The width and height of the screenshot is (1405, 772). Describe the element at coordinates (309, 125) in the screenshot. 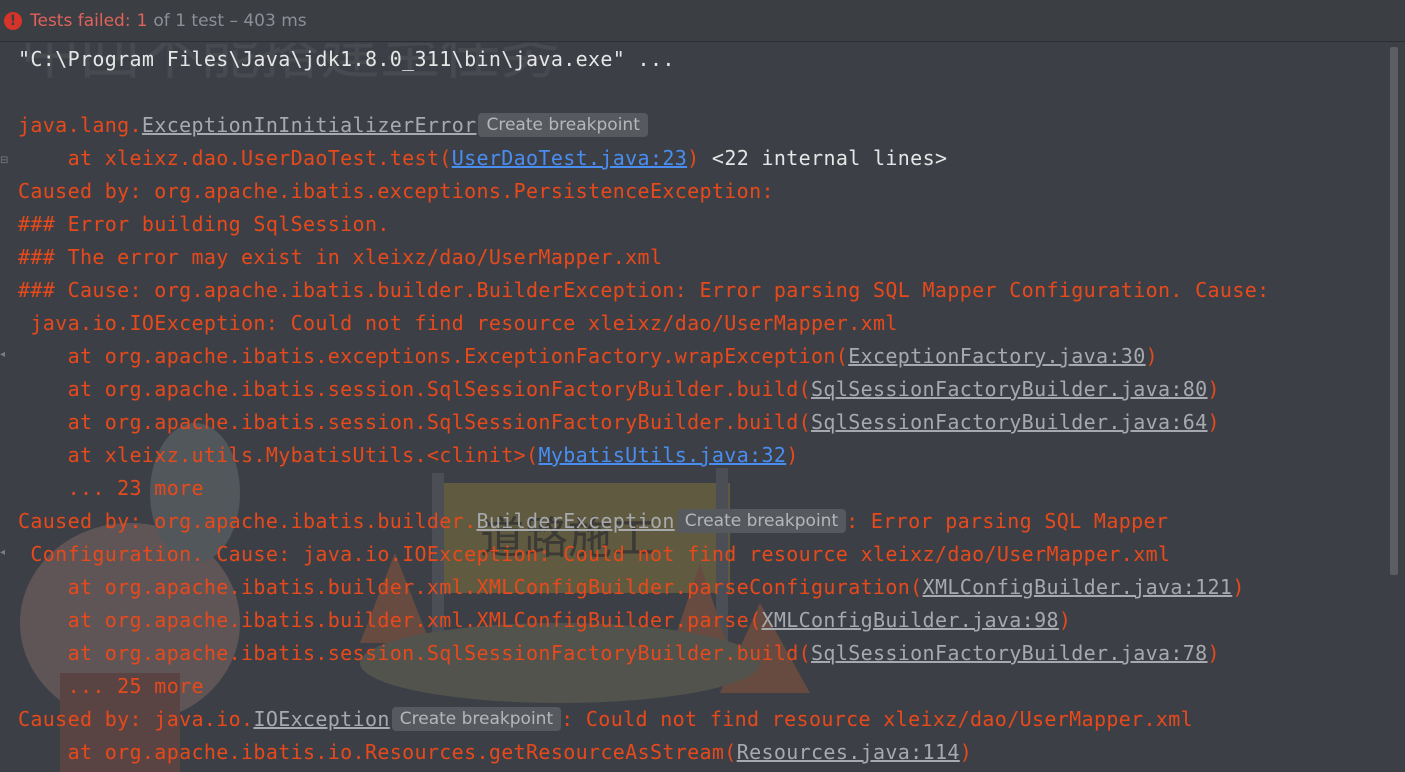

I see `exception-class-link: ExceptionInInitializerError` at that location.